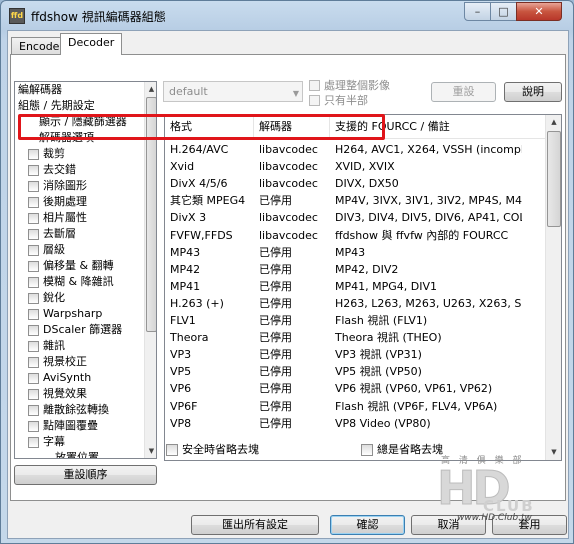  Describe the element at coordinates (85, 475) in the screenshot. I see `reset-order-button: 重設順序` at that location.